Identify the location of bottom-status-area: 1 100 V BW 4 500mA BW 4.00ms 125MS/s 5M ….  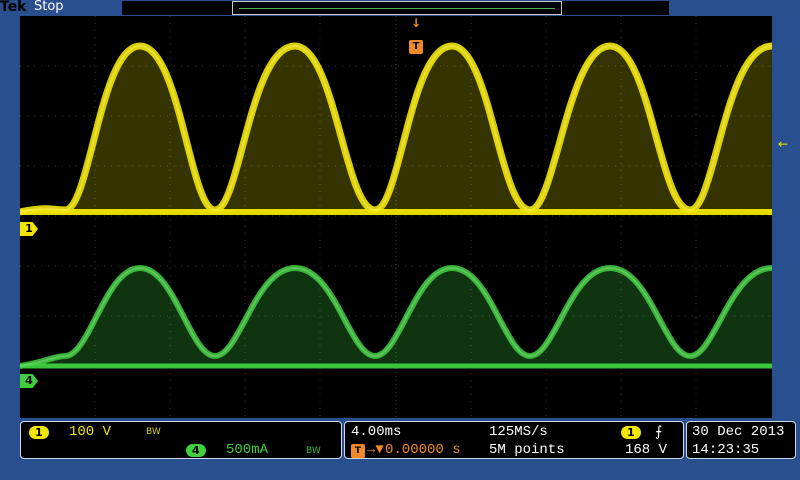
(400, 449).